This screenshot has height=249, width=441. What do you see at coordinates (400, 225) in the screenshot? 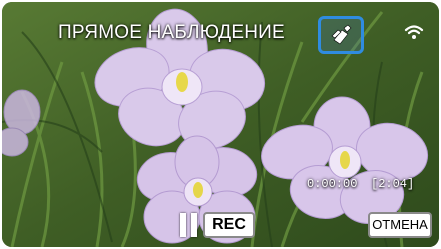
I see `cancel-button: ОТМЕНА` at bounding box center [400, 225].